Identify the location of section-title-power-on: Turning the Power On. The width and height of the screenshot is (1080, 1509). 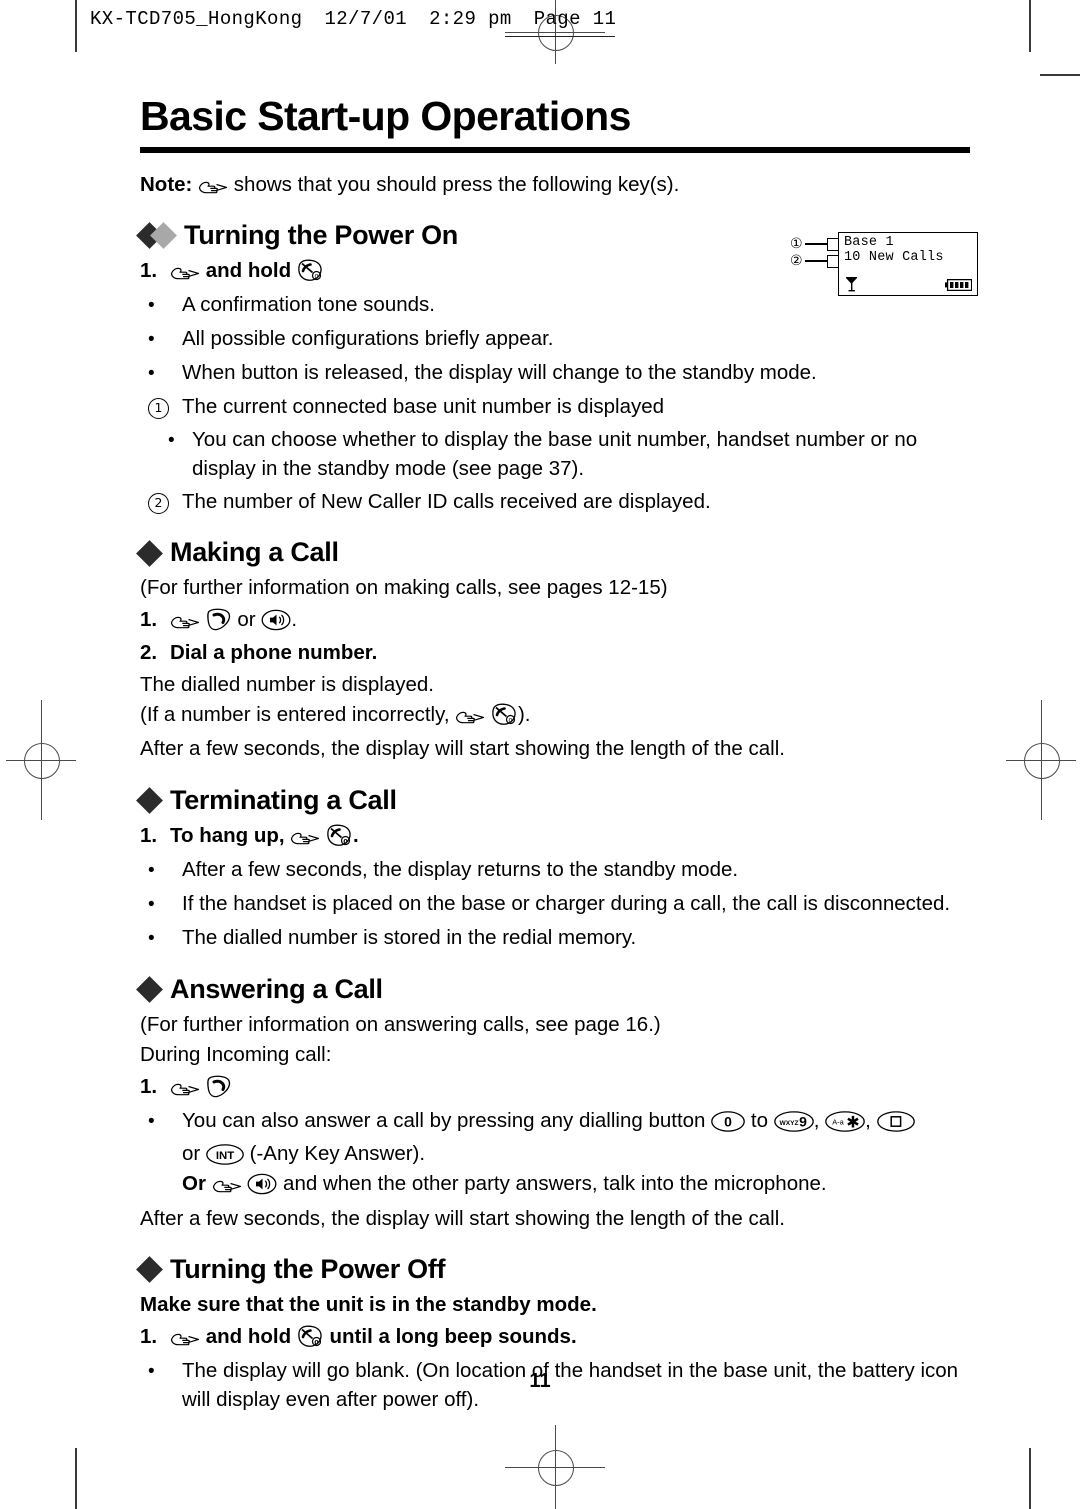
(321, 234).